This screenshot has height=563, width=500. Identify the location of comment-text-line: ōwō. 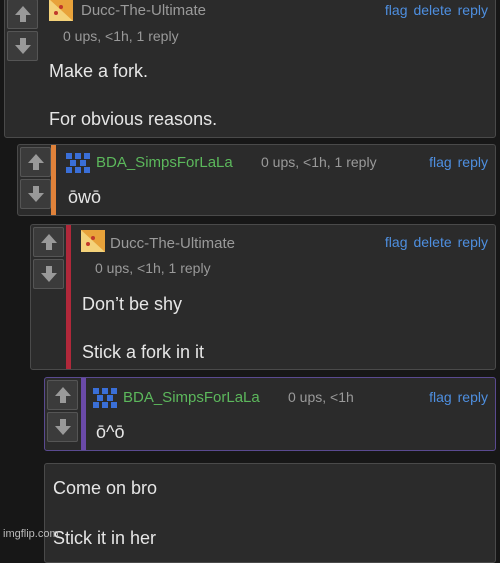
(85, 197).